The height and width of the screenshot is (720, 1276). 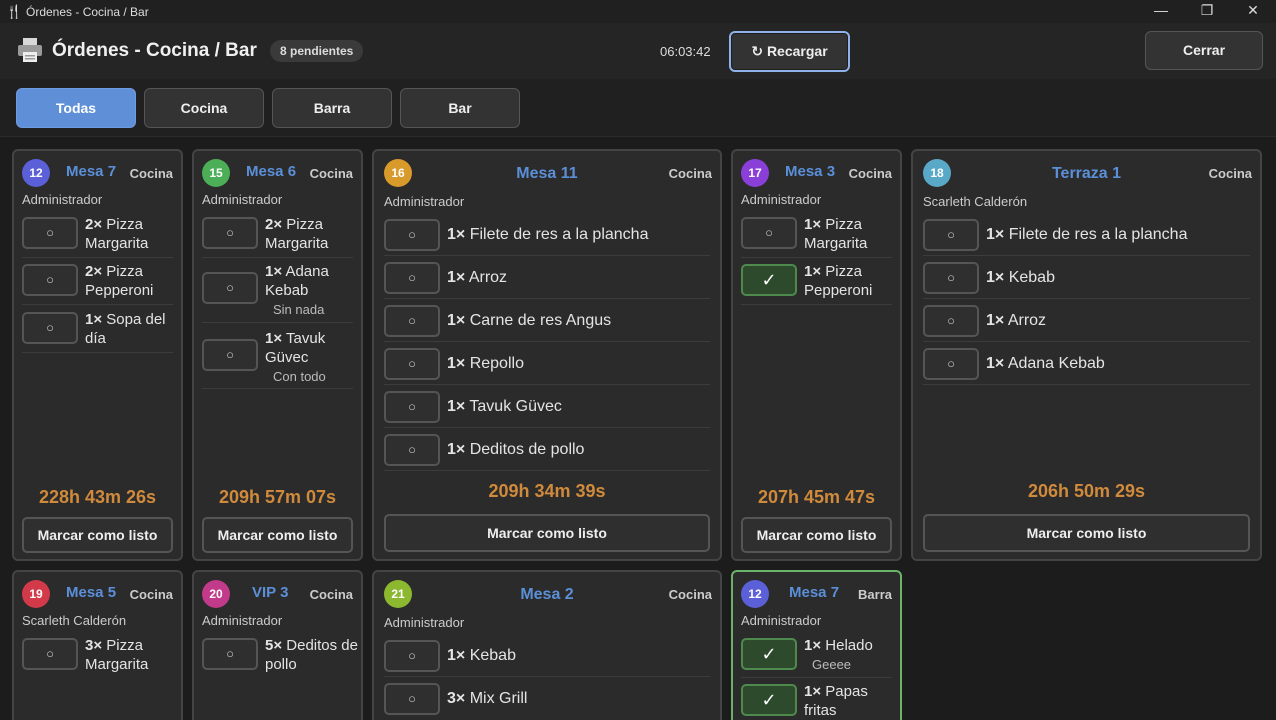 I want to click on order-item: ○ 3× Pizza Margarita, so click(x=97, y=656).